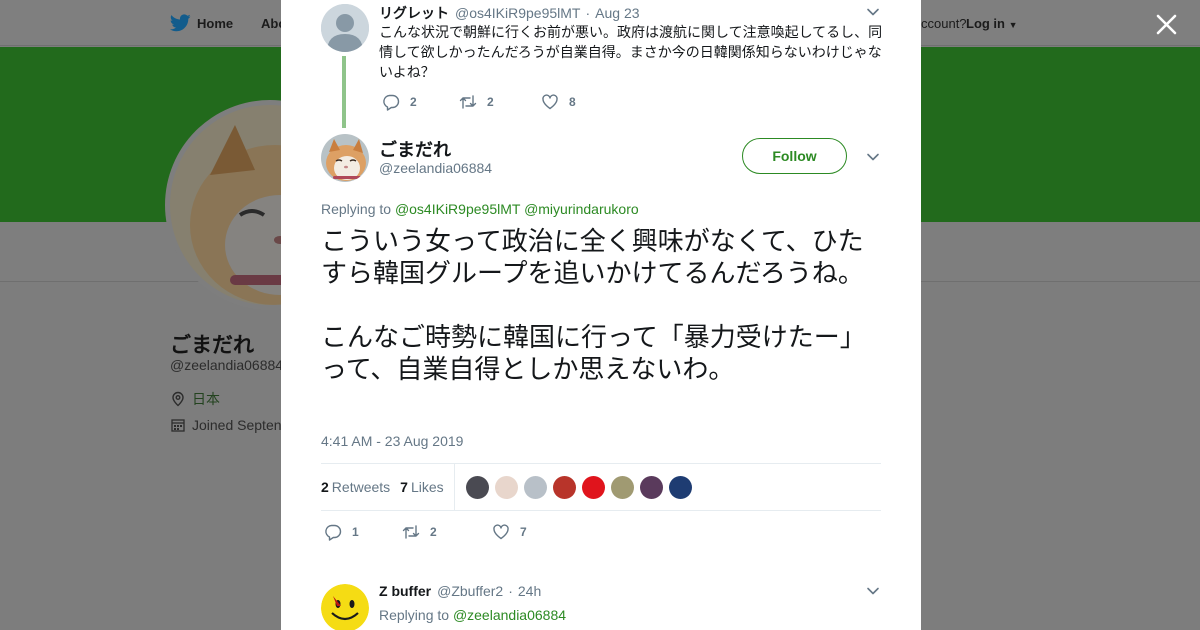 This screenshot has width=1200, height=630. Describe the element at coordinates (420, 102) in the screenshot. I see `reply-button: 2` at that location.